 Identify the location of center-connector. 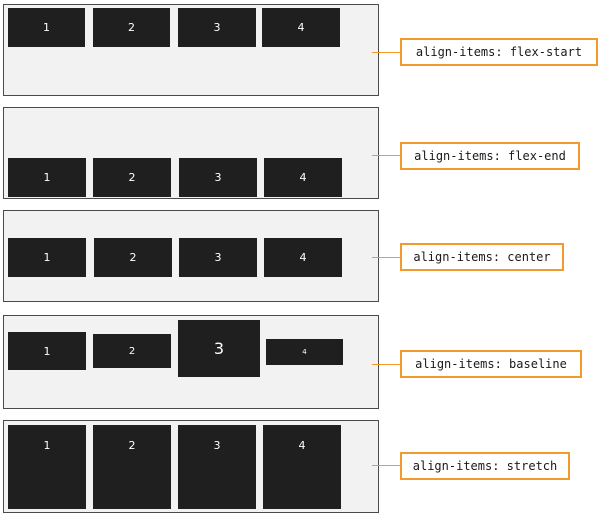
(386, 257).